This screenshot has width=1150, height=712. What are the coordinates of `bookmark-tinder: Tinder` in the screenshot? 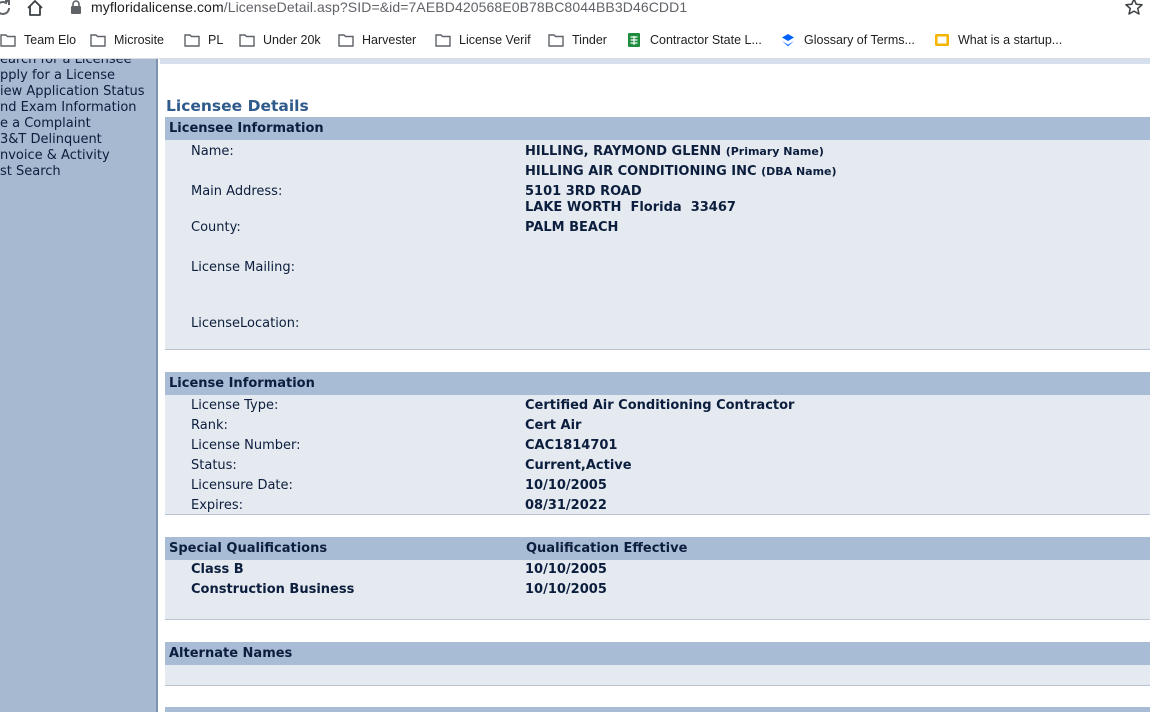 It's located at (577, 40).